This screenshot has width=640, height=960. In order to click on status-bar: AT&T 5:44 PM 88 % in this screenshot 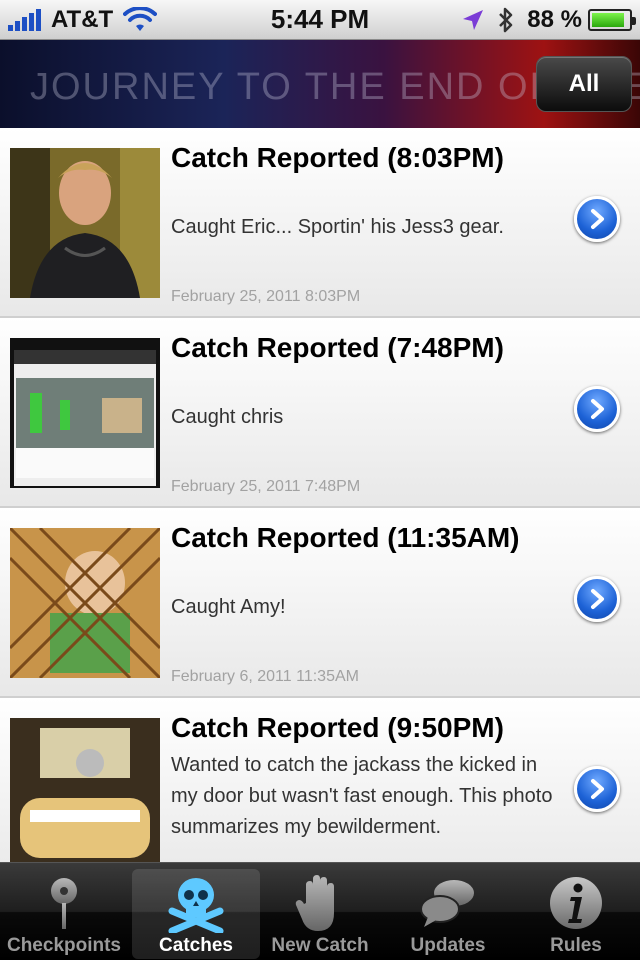, I will do `click(320, 20)`.